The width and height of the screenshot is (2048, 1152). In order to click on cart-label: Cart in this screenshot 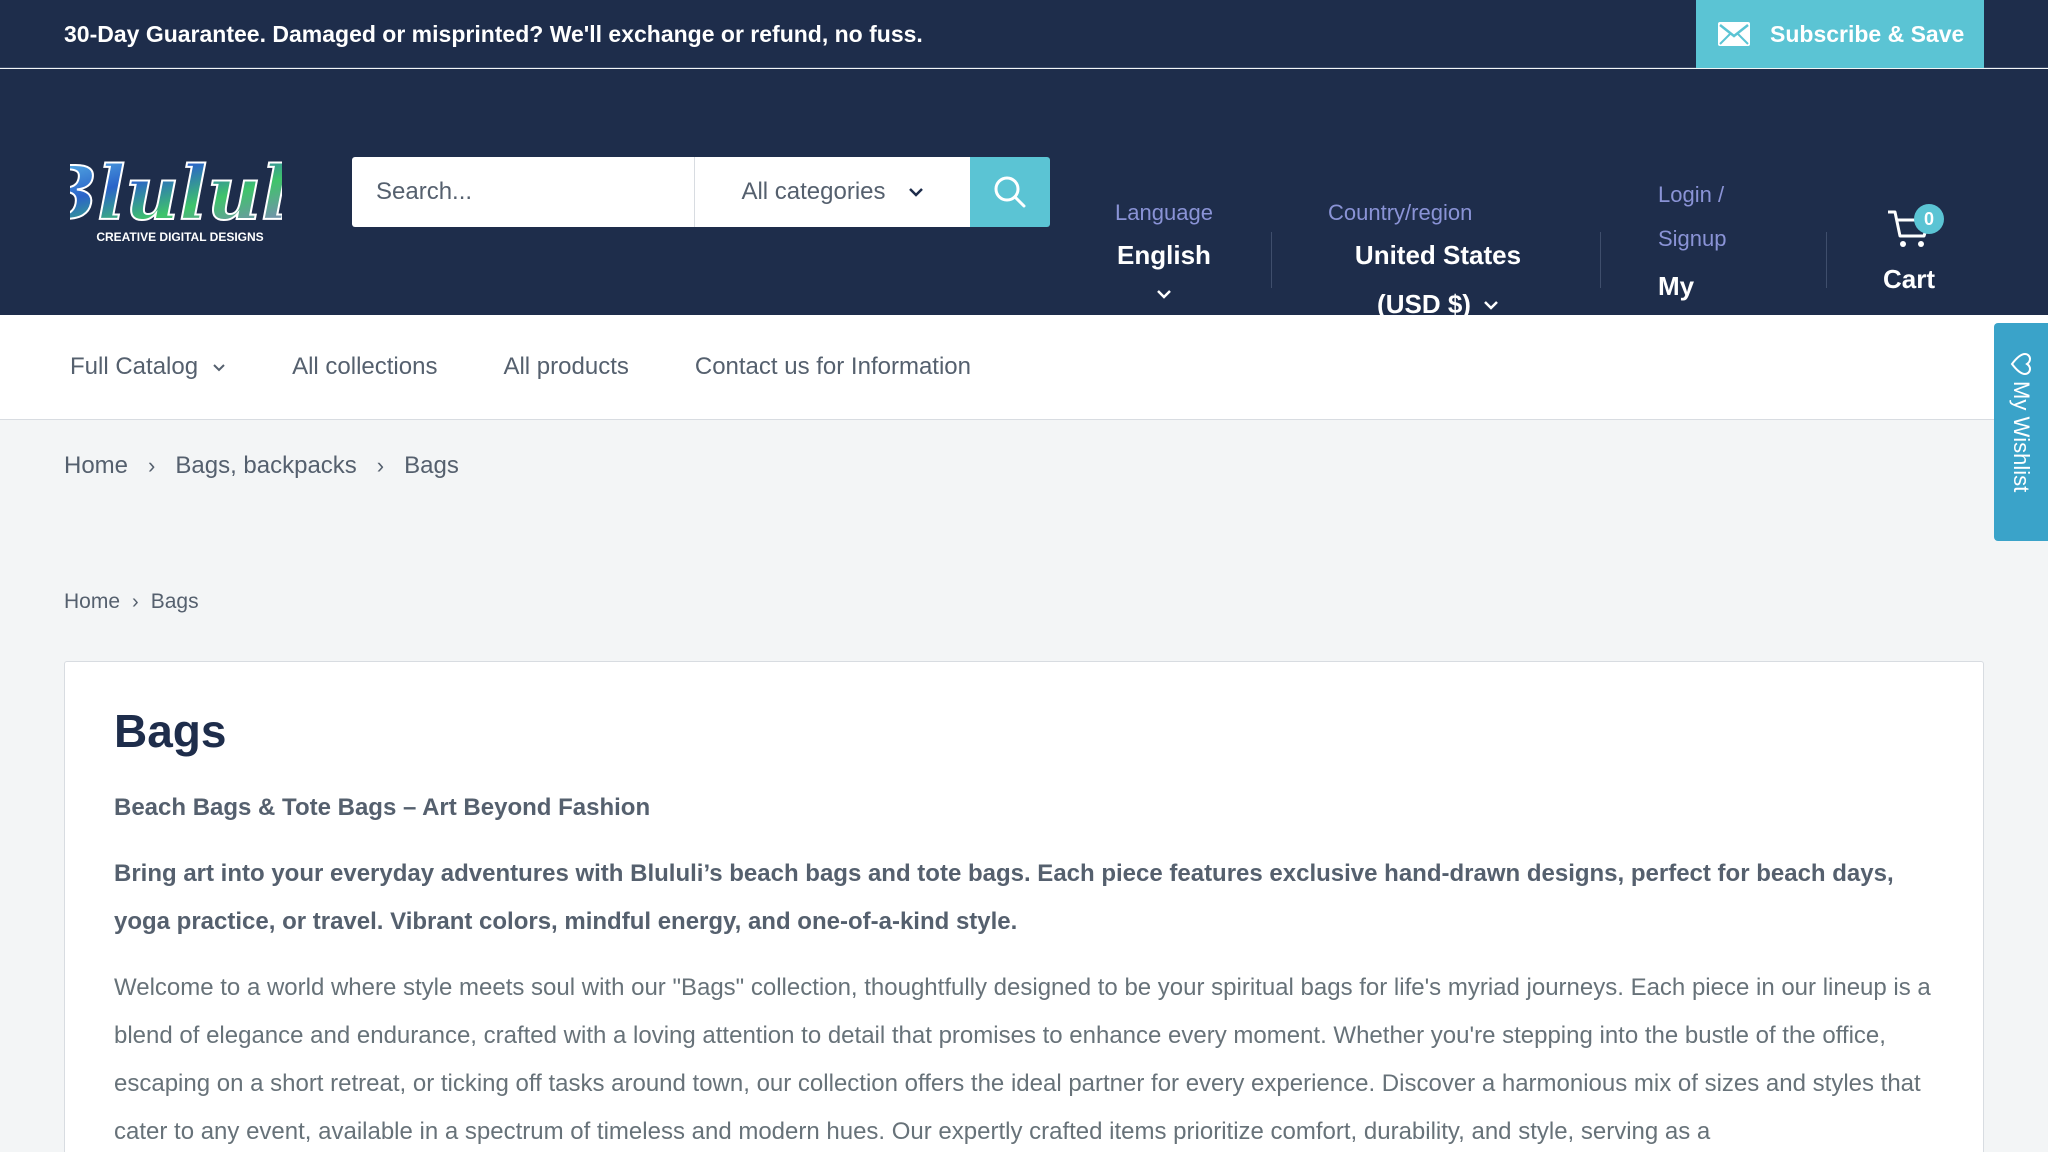, I will do `click(1908, 279)`.